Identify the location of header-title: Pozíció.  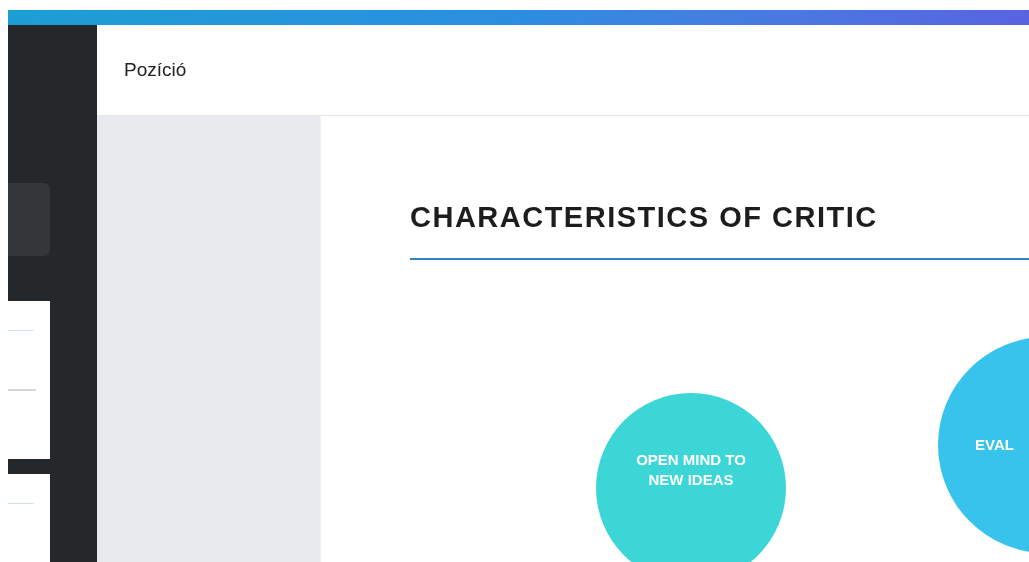
(155, 69).